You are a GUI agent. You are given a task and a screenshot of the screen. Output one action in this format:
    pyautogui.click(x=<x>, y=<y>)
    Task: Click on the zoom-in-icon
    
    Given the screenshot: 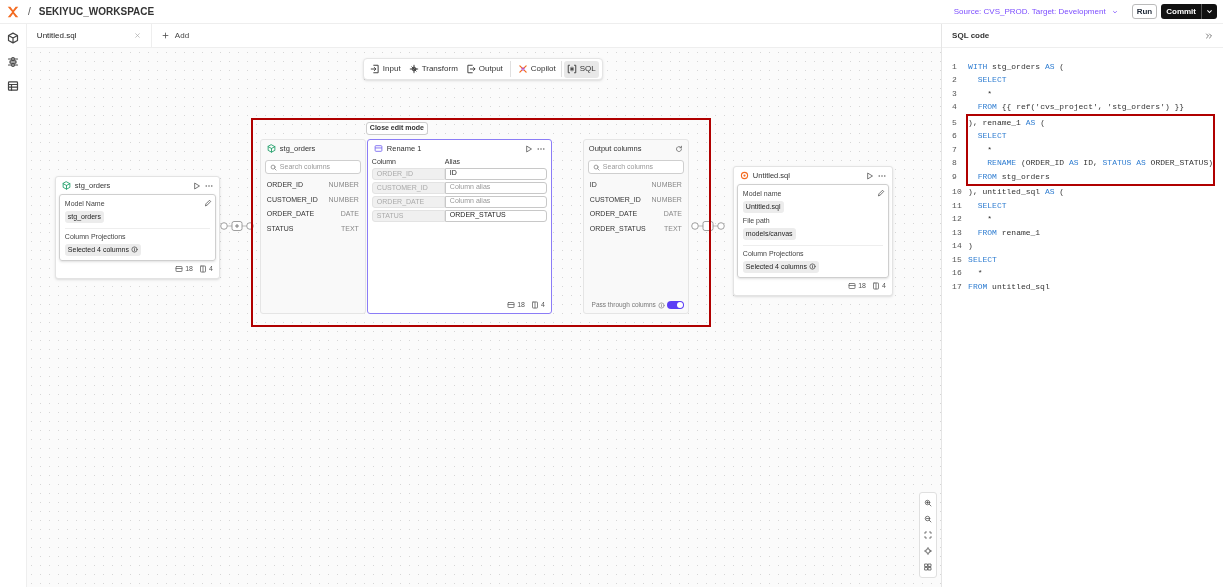 What is the action you would take?
    pyautogui.click(x=927, y=503)
    